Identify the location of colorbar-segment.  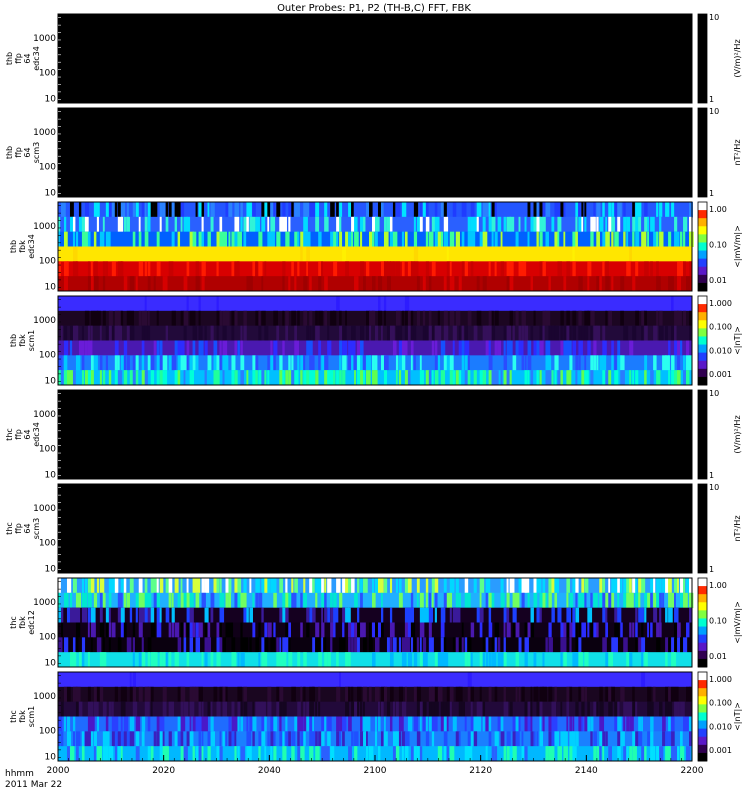
(702, 639).